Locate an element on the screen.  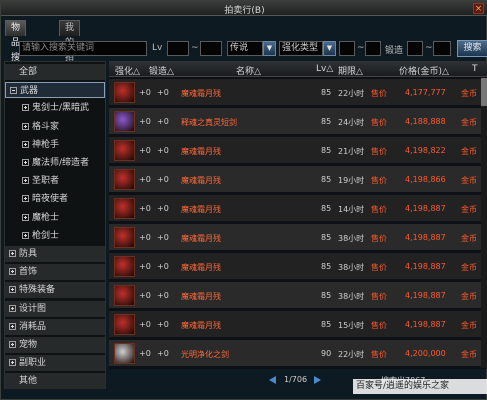
col-name: 名称△ is located at coordinates (248, 70).